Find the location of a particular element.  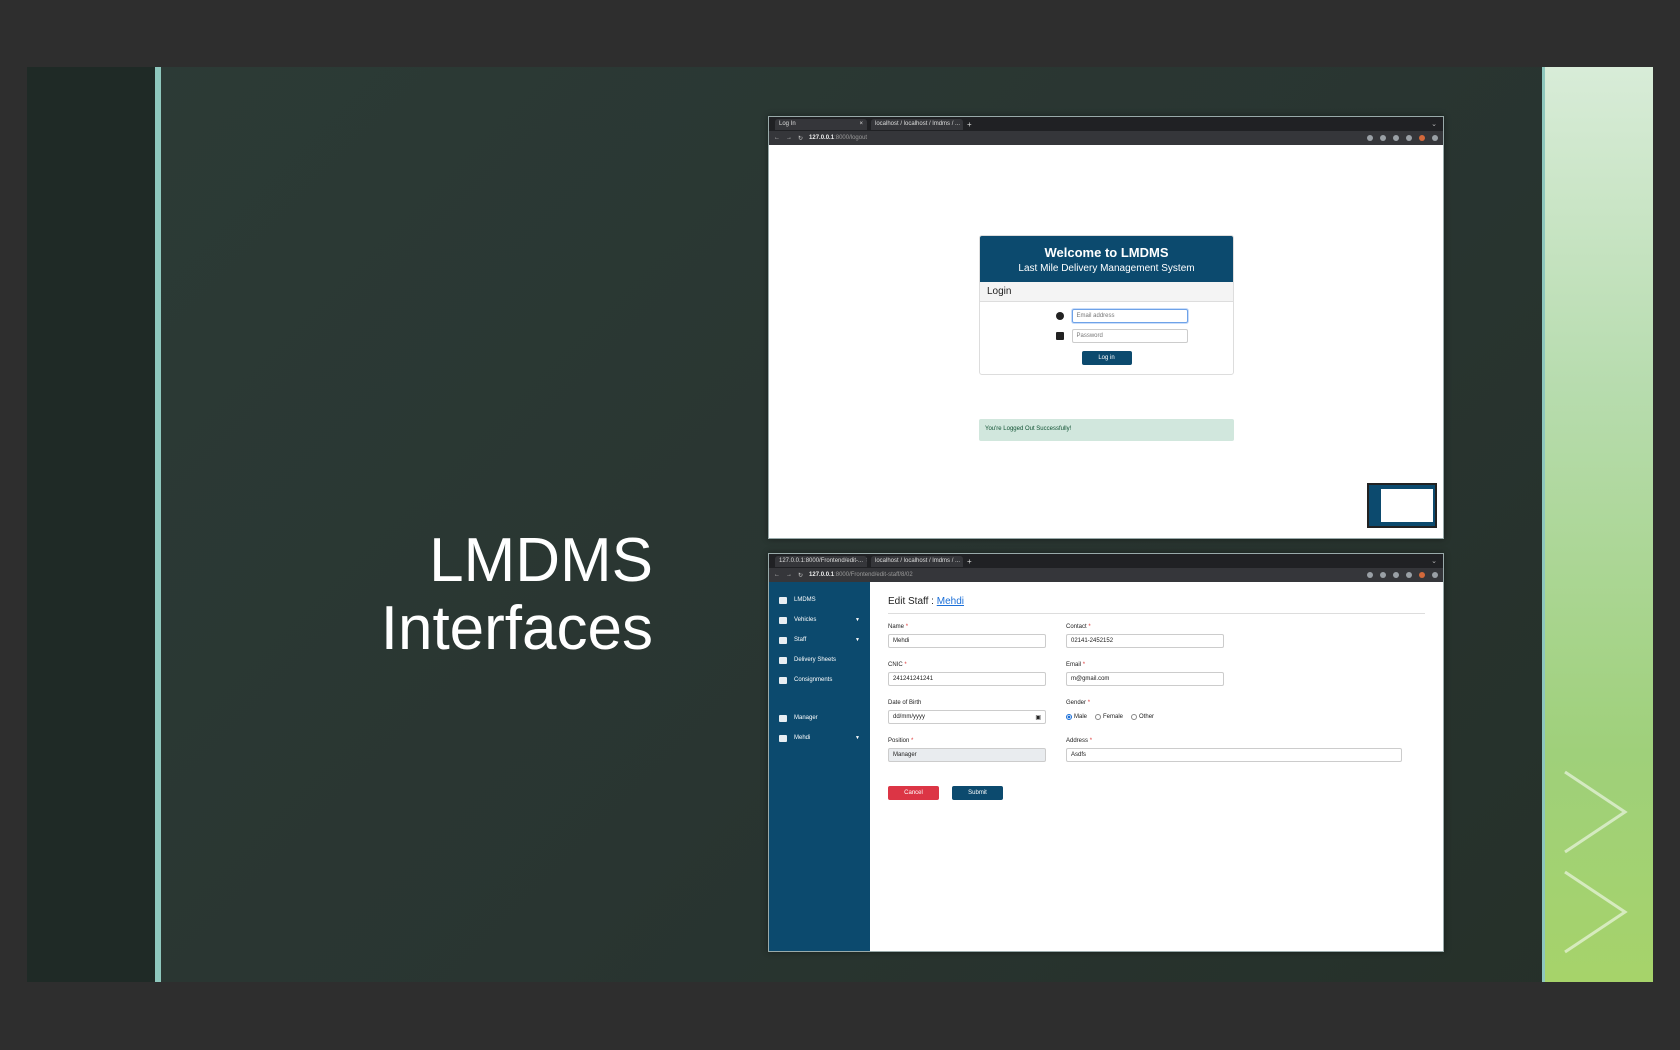

logout-success-alert: You're Logged Out Successfully! is located at coordinates (1106, 430).